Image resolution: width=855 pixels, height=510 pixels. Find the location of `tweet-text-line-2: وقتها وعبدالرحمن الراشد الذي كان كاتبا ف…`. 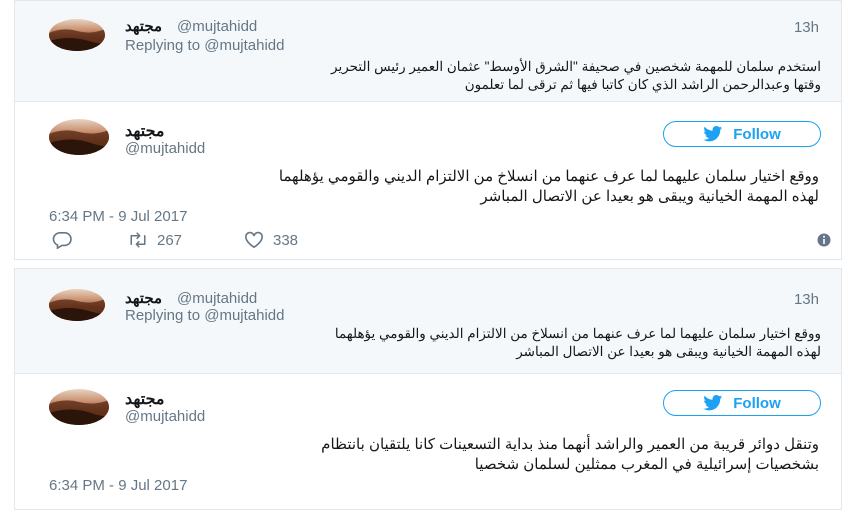

tweet-text-line-2: وقتها وعبدالرحمن الراشد الذي كان كاتبا ف… is located at coordinates (642, 84).